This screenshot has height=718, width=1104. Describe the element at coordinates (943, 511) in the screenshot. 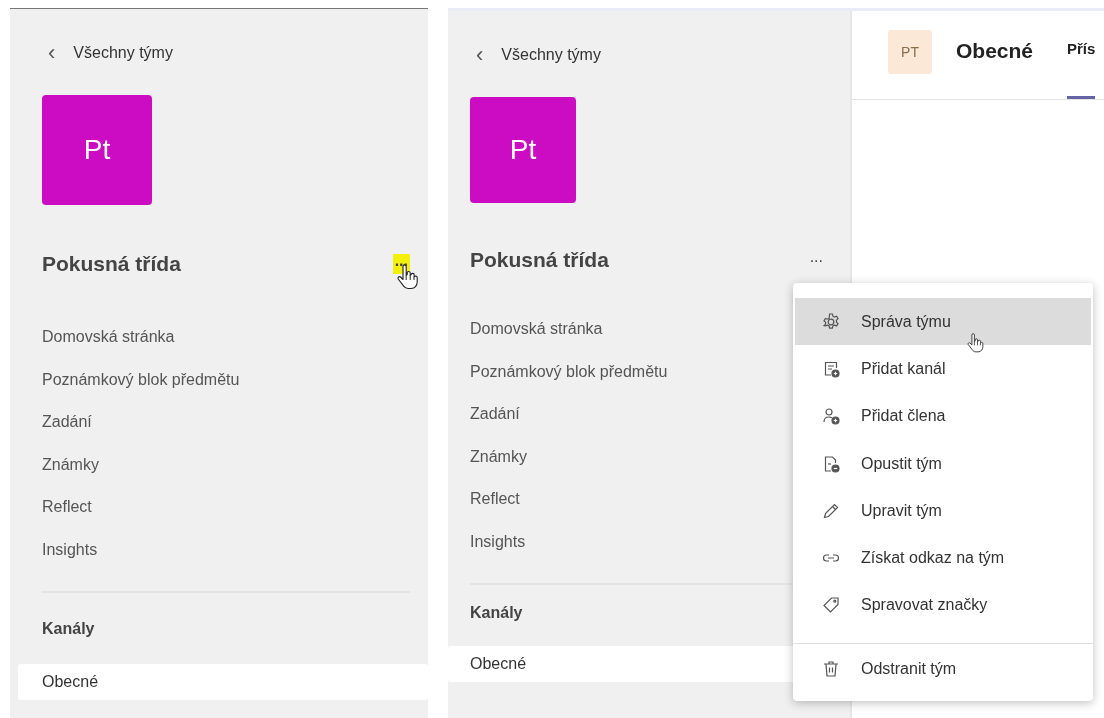

I see `menu-item: Upravit tým` at that location.